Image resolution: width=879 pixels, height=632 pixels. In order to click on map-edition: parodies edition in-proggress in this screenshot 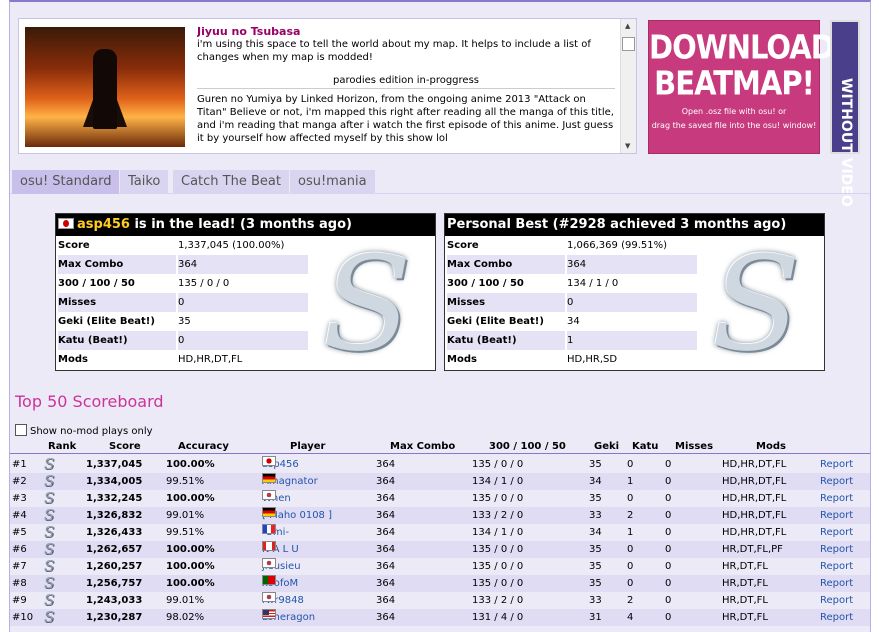, I will do `click(406, 81)`.